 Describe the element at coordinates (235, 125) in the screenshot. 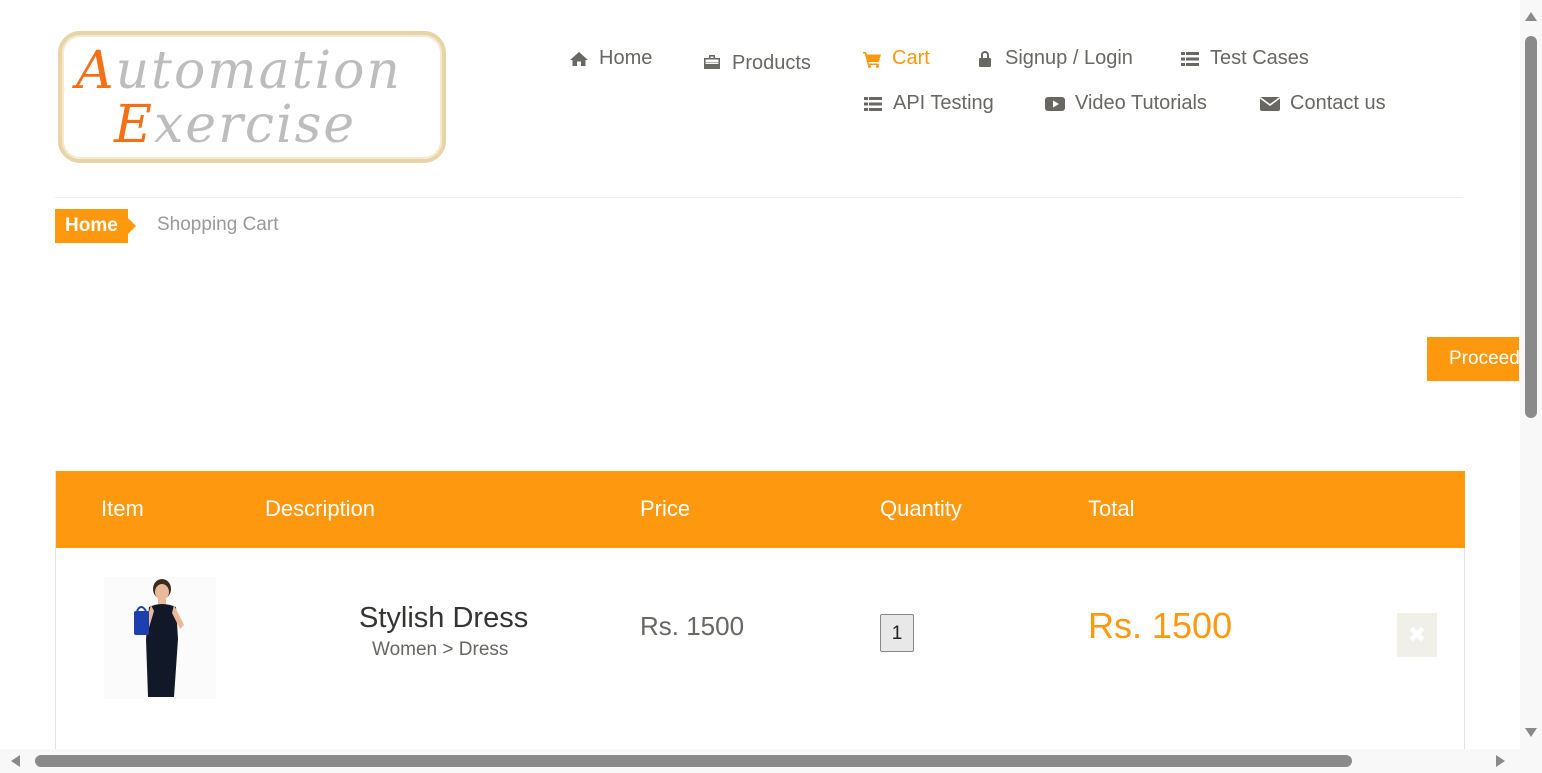

I see `logo-line-2: Exercise` at that location.